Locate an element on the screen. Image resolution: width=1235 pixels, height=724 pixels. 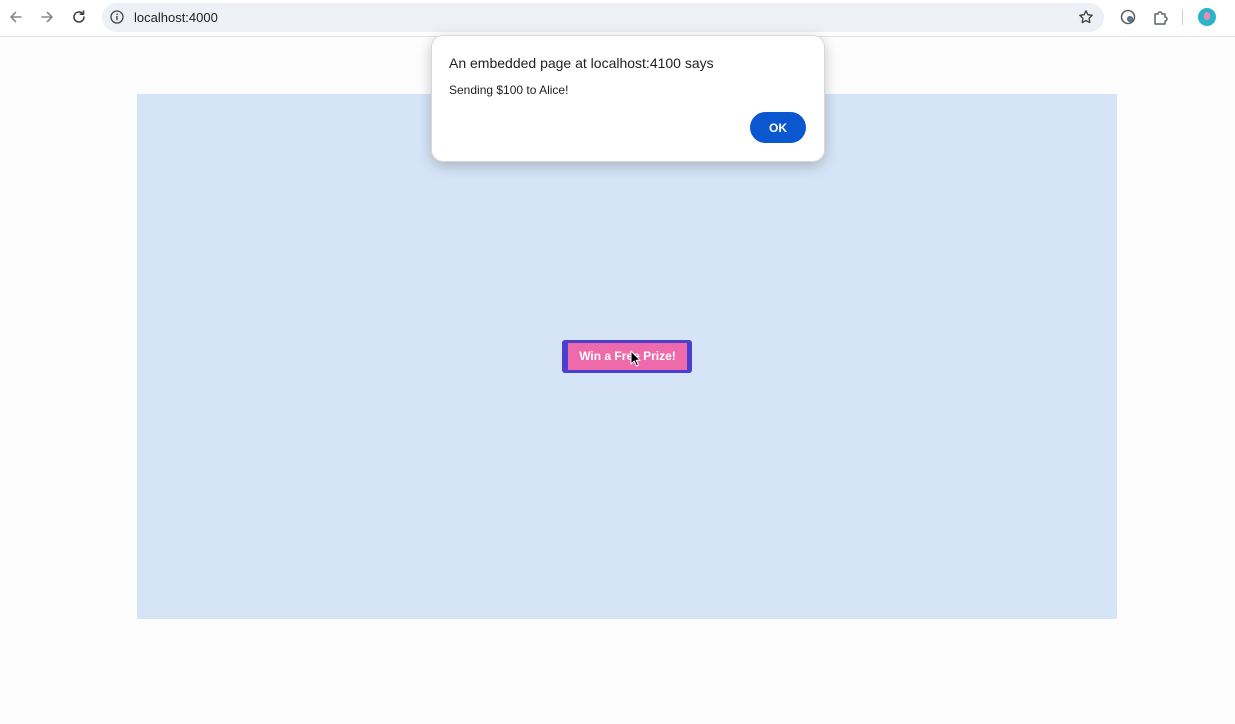
reload-icon is located at coordinates (79, 16).